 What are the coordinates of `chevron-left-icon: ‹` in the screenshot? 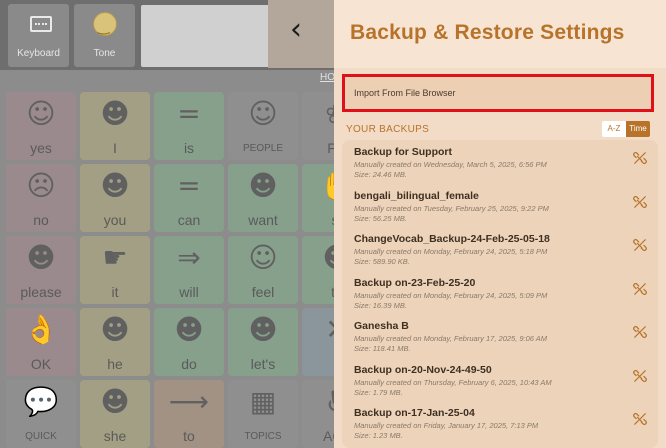 It's located at (296, 29).